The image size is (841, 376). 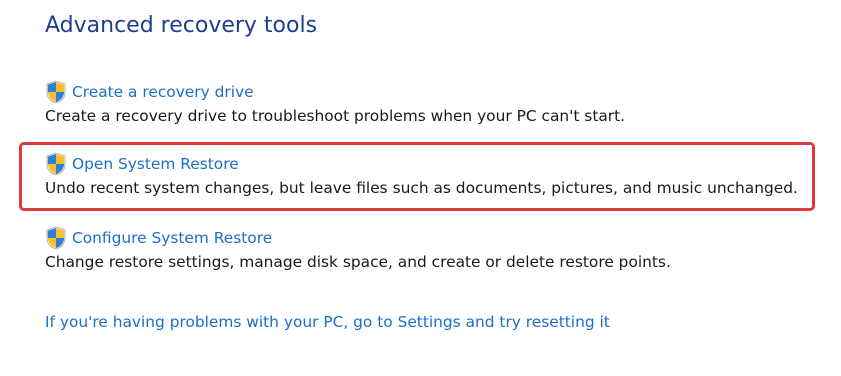 What do you see at coordinates (172, 238) in the screenshot?
I see `configure-system-restore-link: Configure System Restore` at bounding box center [172, 238].